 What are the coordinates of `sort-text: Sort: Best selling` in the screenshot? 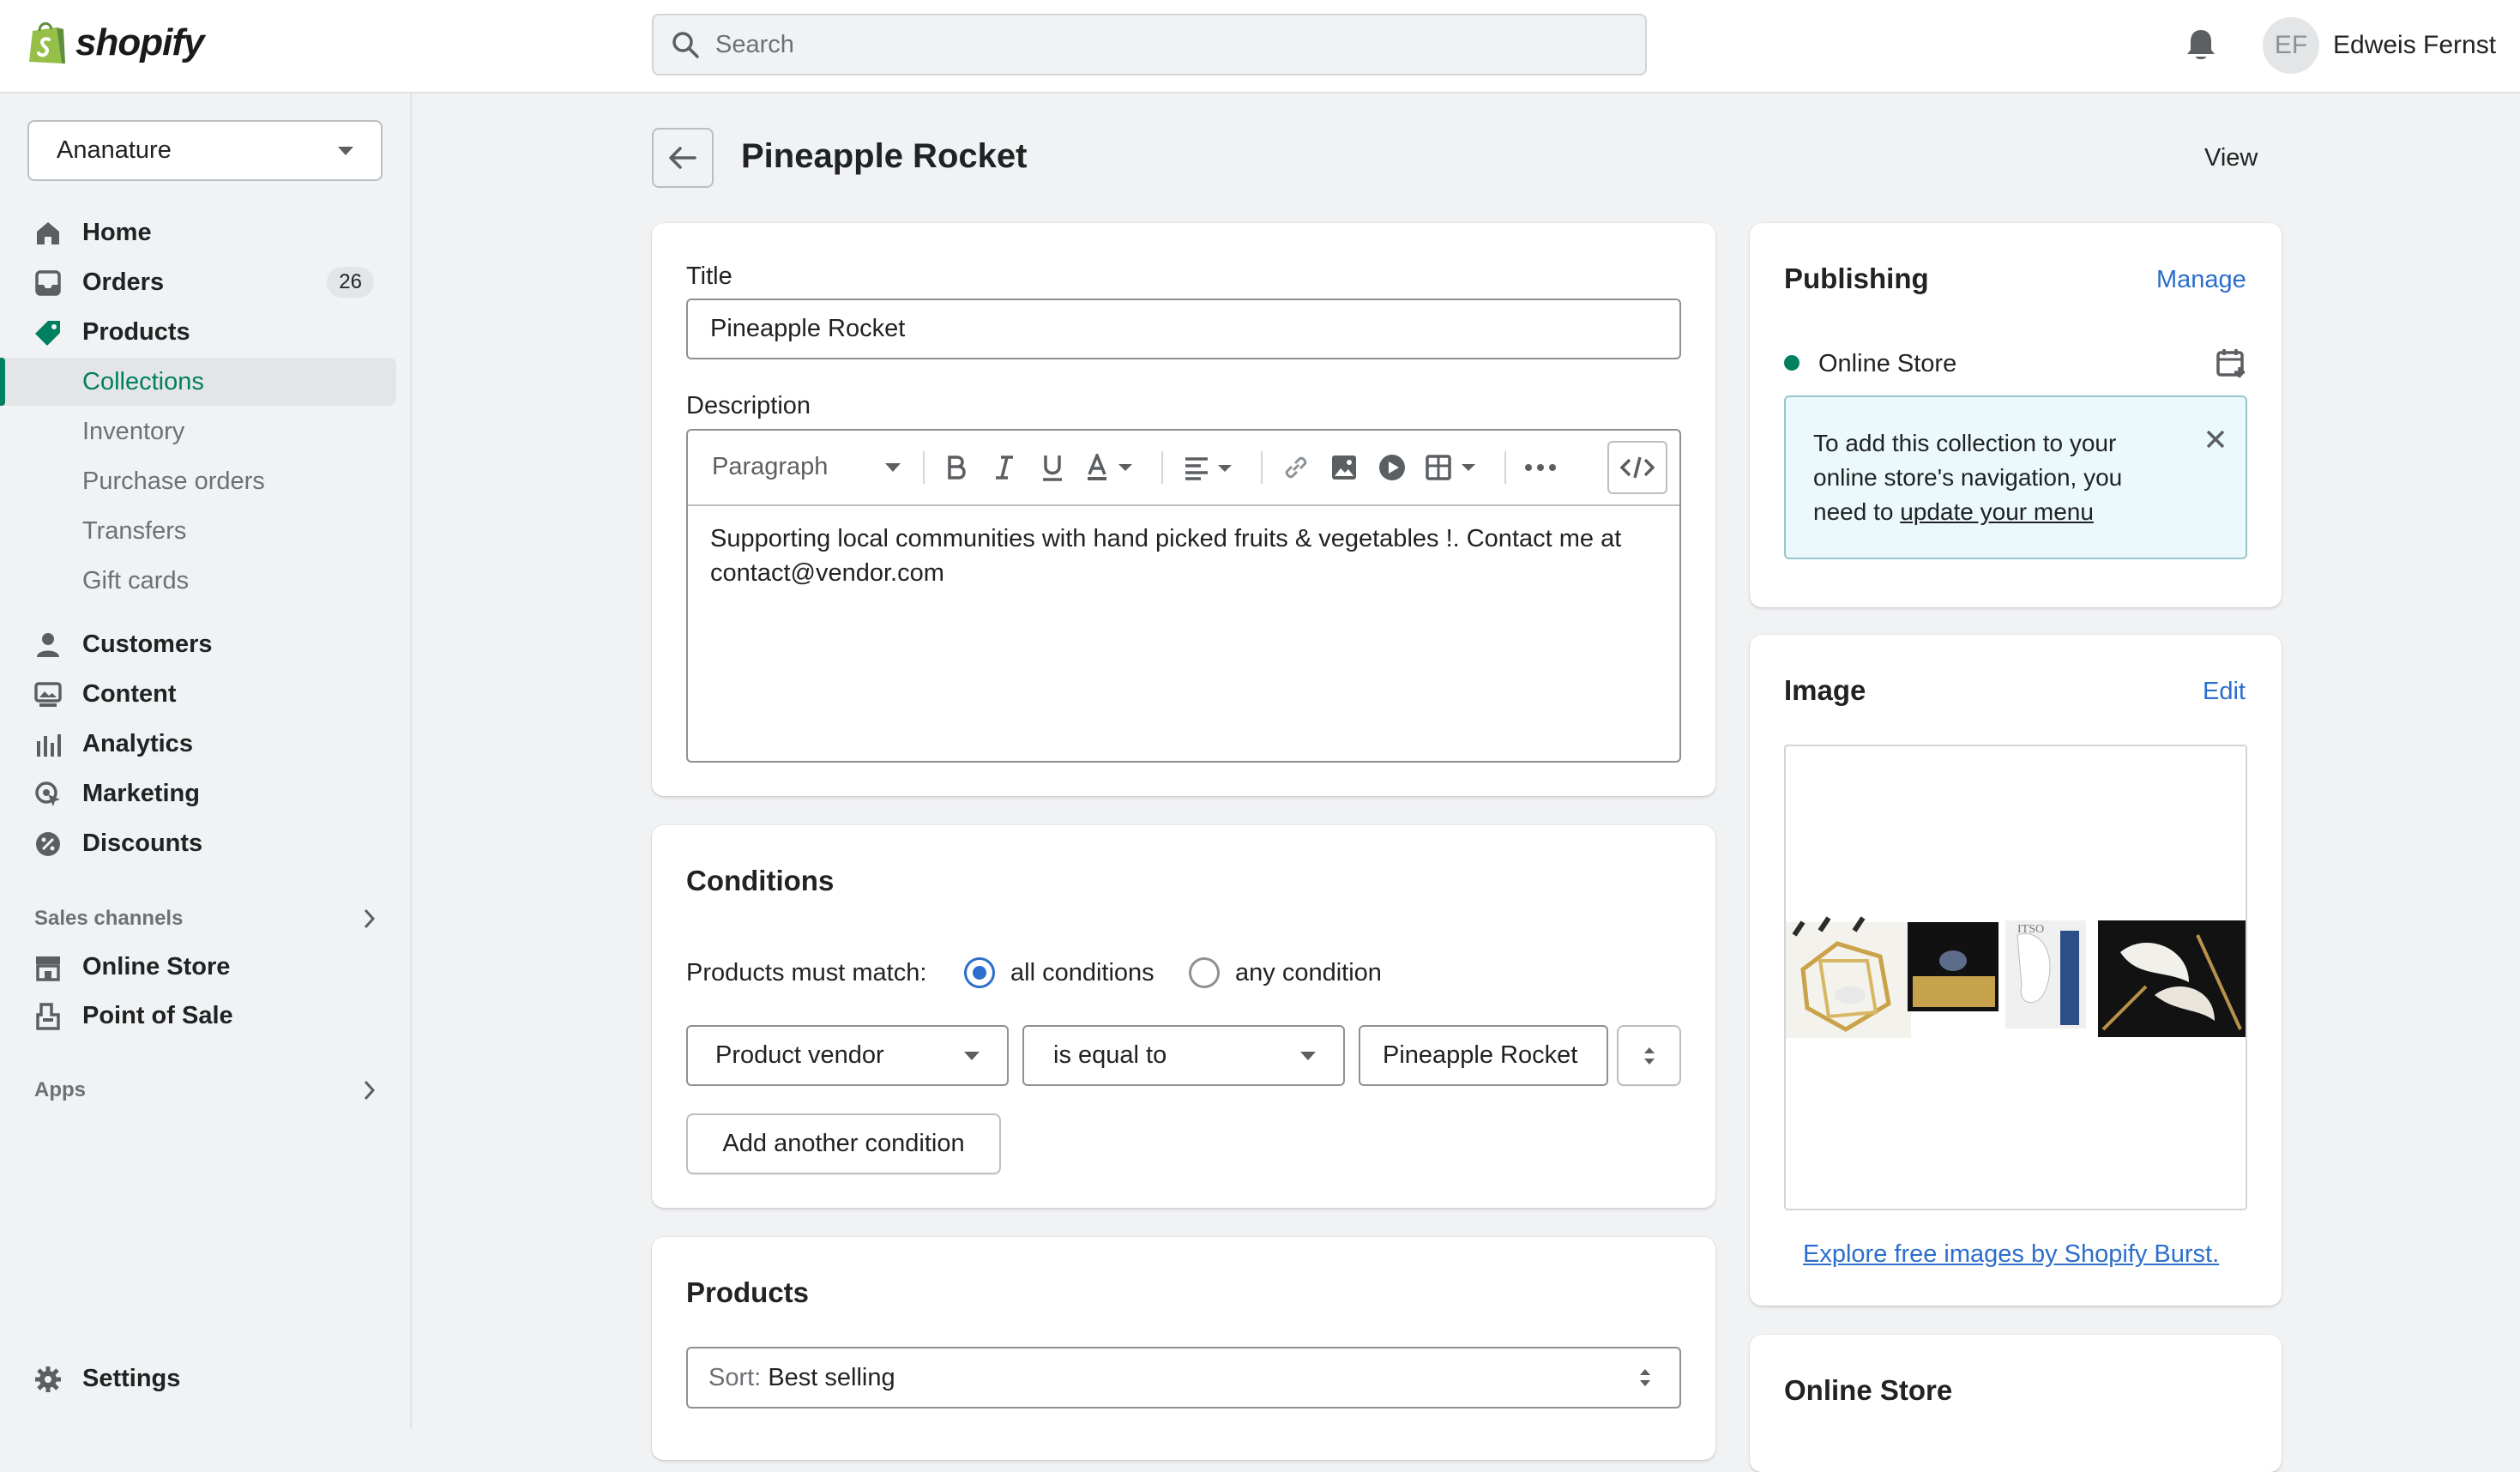 It's located at (801, 1378).